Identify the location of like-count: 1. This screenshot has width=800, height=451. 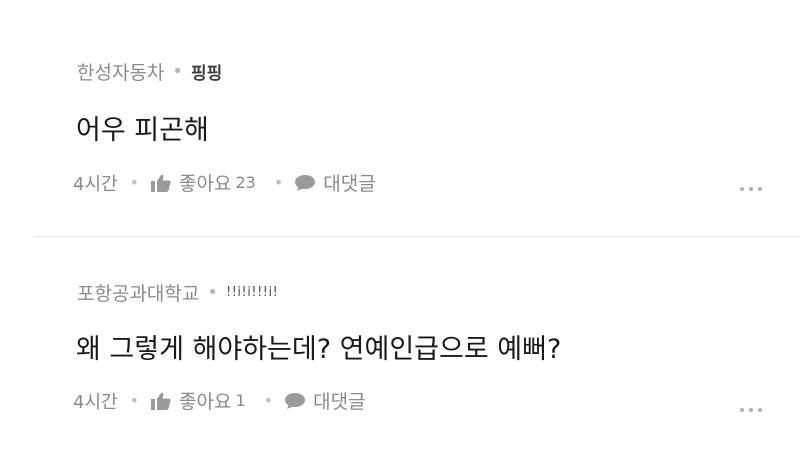
(240, 400).